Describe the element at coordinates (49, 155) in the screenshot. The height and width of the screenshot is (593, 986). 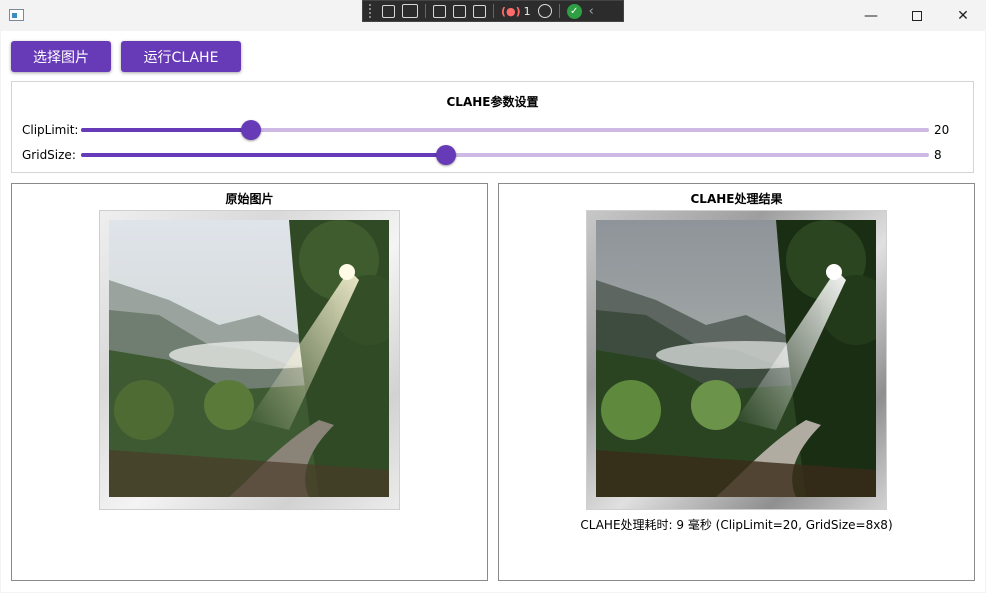
I see `gridsize-label: GridSize:` at that location.